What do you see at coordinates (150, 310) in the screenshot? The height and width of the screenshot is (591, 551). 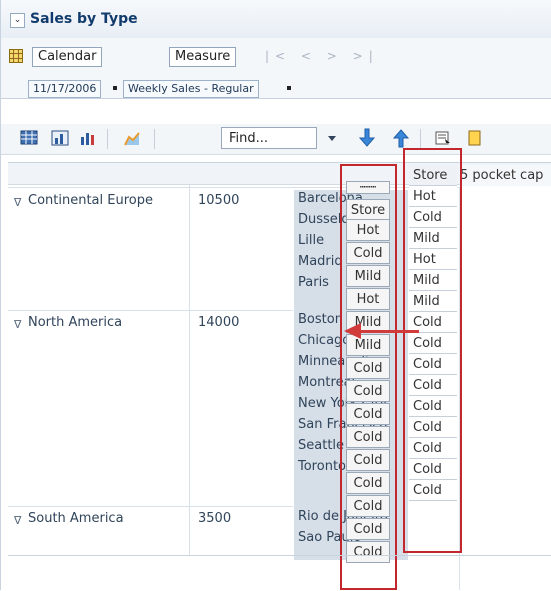 I see `row-divider-europe` at bounding box center [150, 310].